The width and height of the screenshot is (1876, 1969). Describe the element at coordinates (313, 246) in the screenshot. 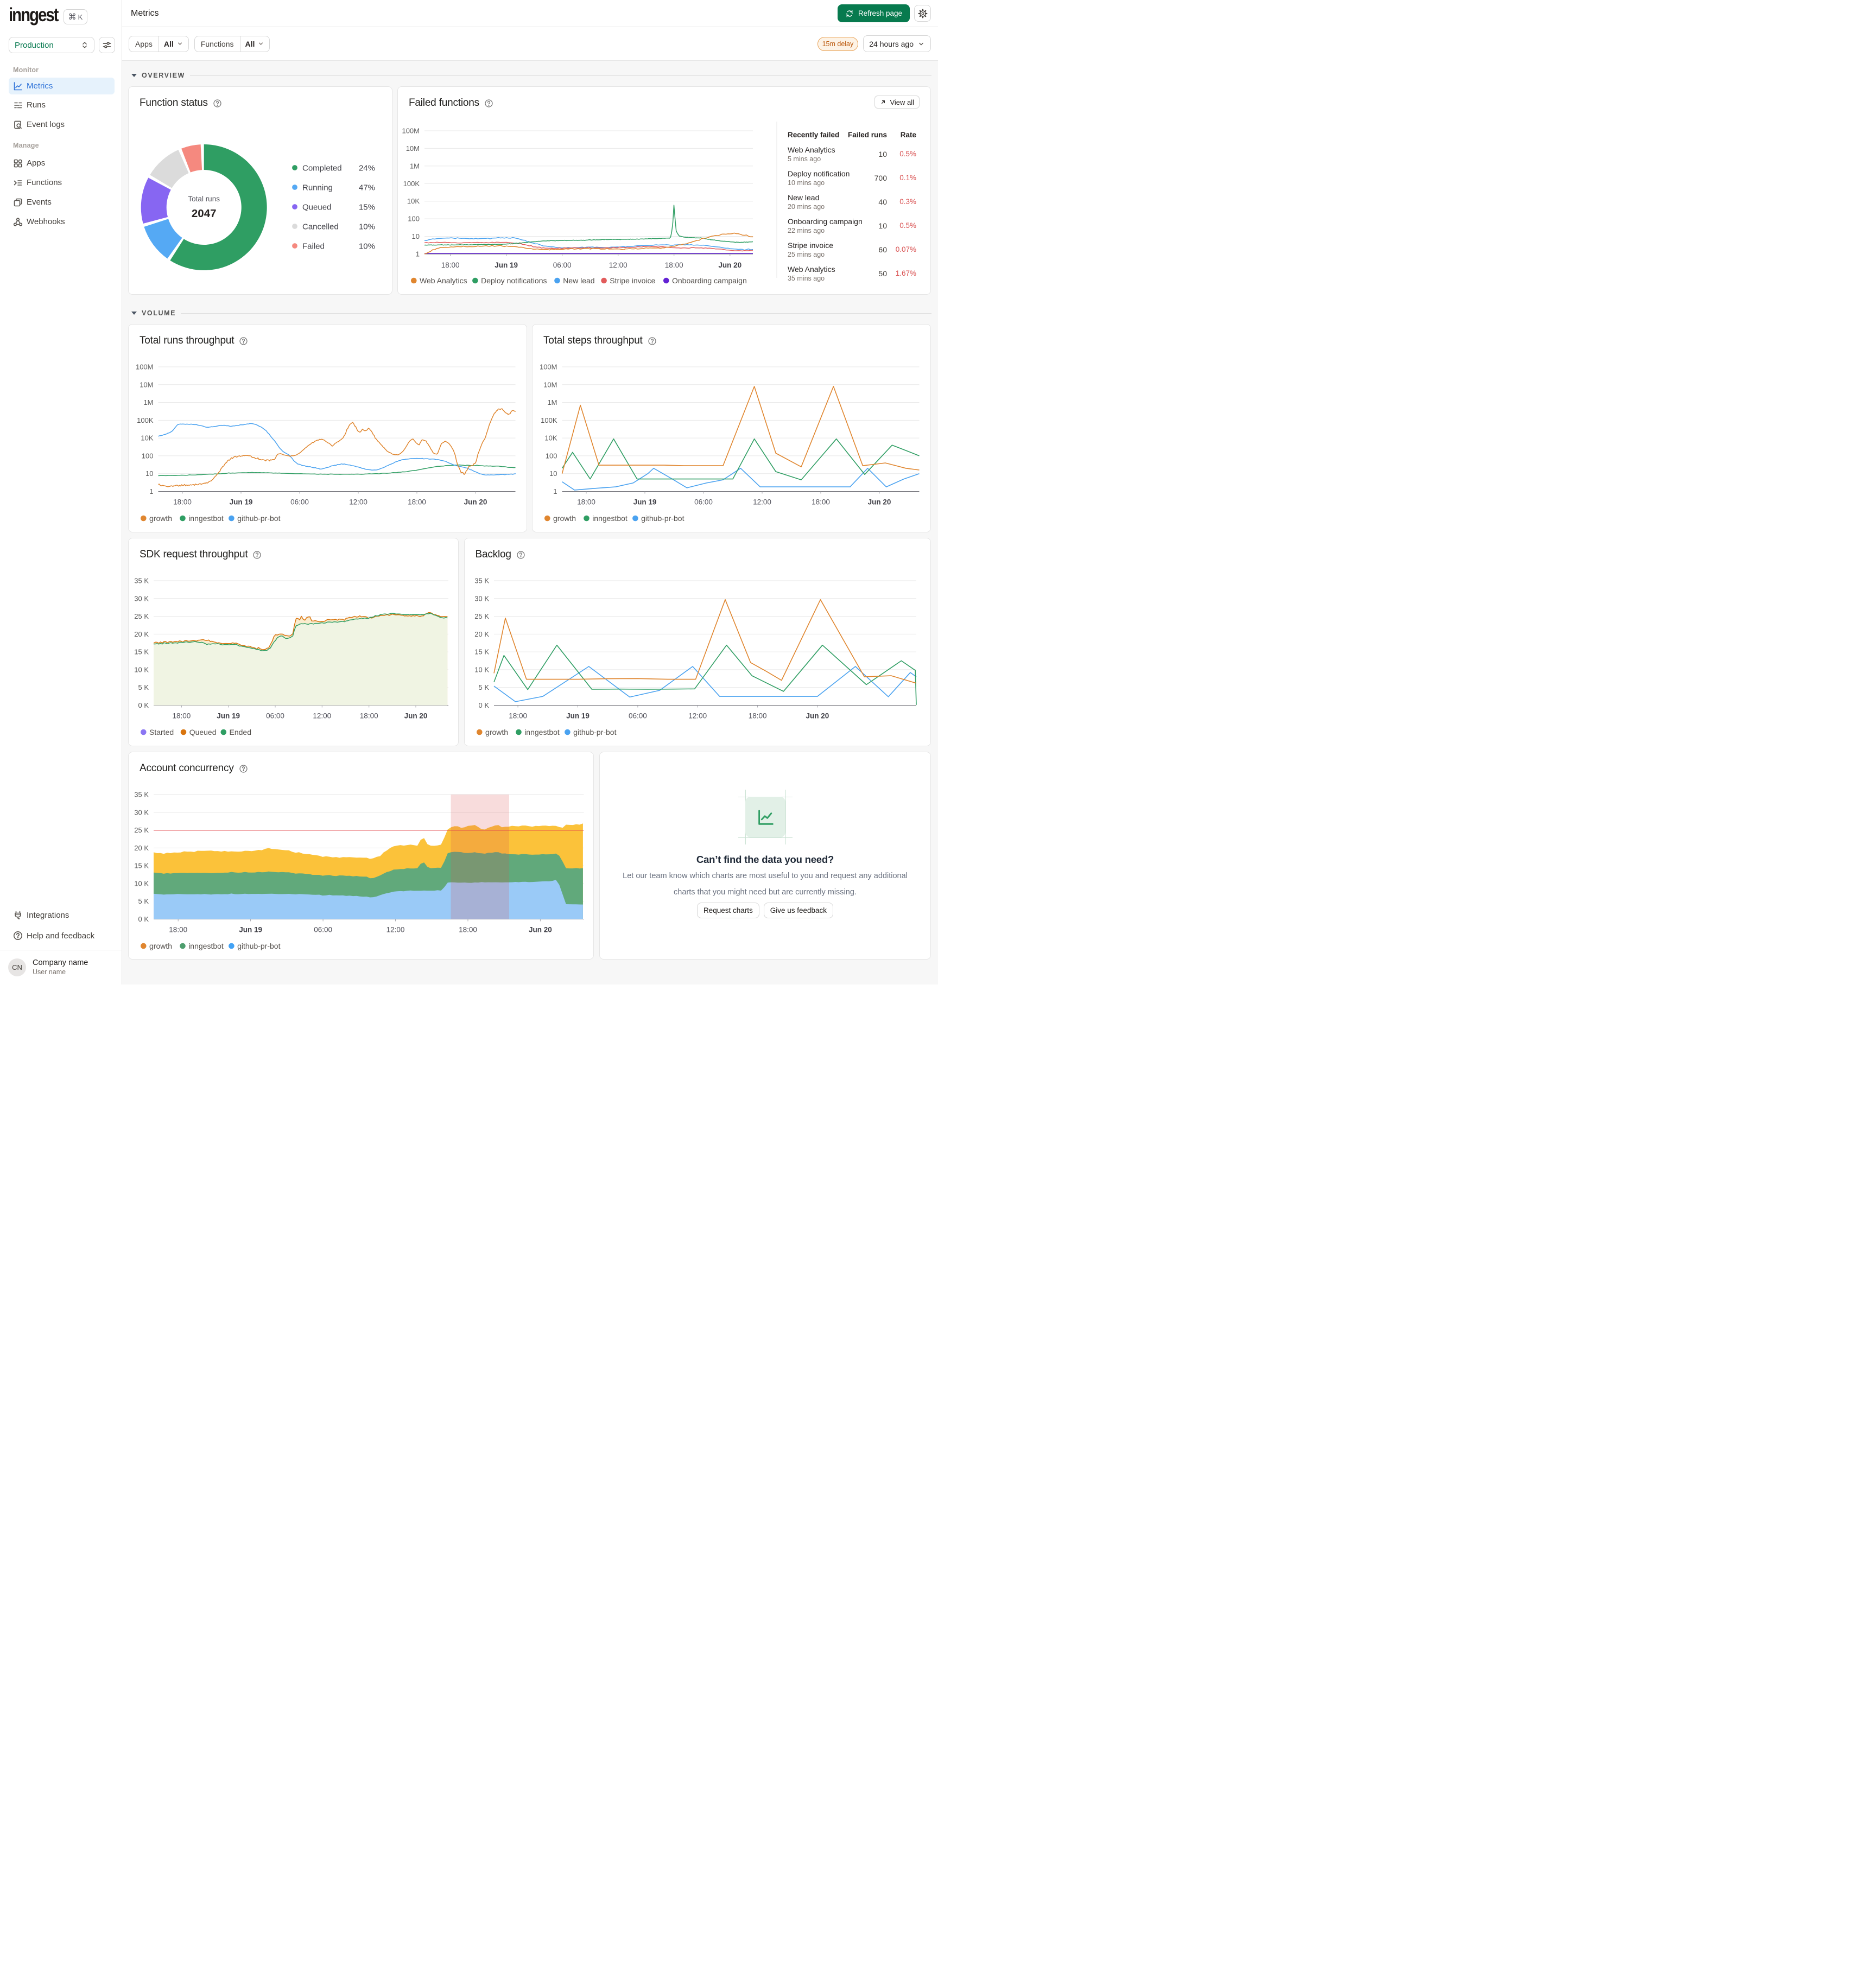

I see `svg-text: Failed` at that location.